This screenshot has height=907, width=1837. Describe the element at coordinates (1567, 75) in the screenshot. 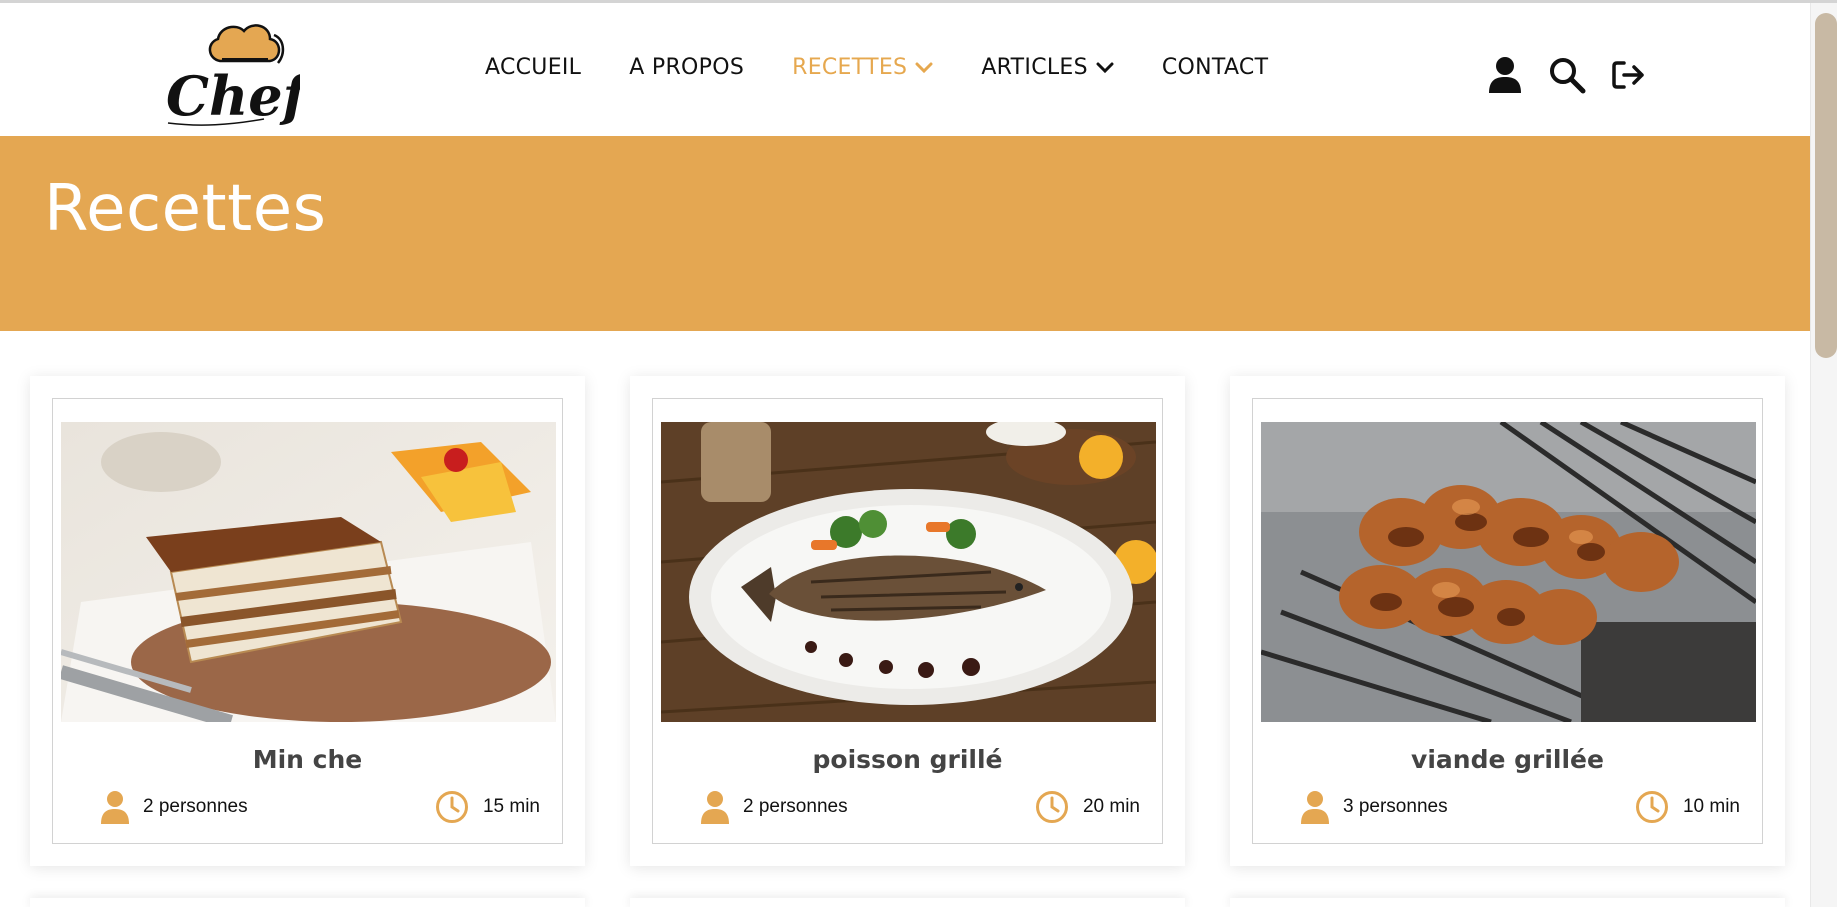

I see `search-icon` at that location.